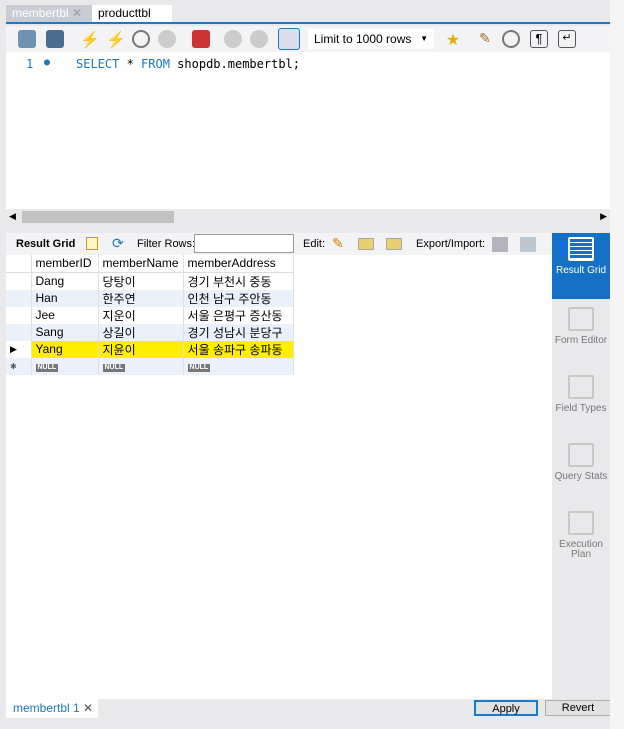 This screenshot has width=624, height=729. Describe the element at coordinates (55, 39) in the screenshot. I see `save-icon` at that location.